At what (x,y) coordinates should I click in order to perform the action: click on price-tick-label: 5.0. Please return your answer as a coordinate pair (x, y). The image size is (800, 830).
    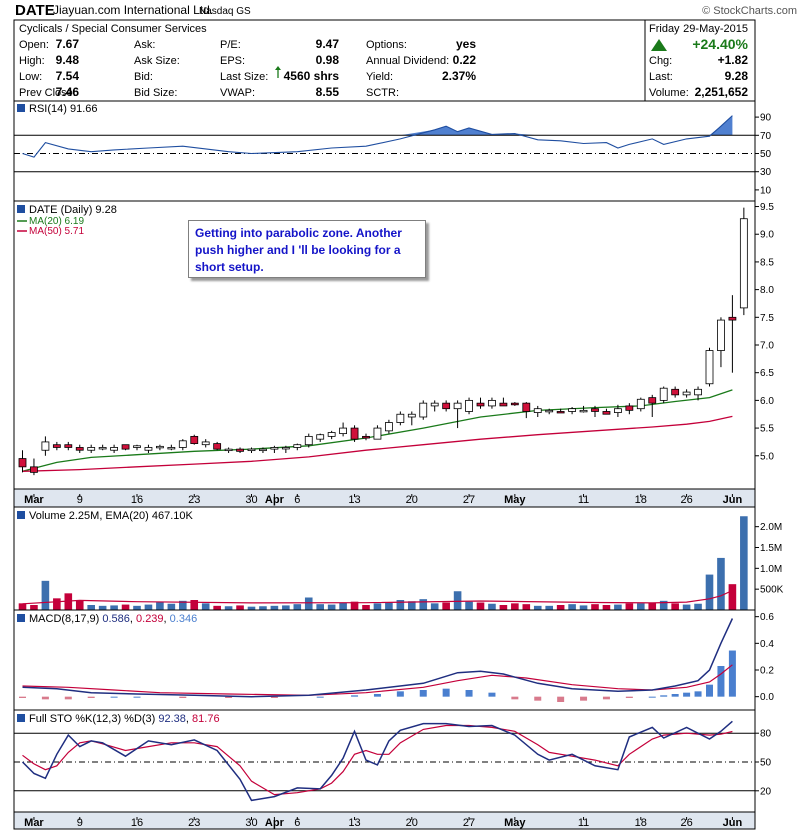
    Looking at the image, I should click on (767, 456).